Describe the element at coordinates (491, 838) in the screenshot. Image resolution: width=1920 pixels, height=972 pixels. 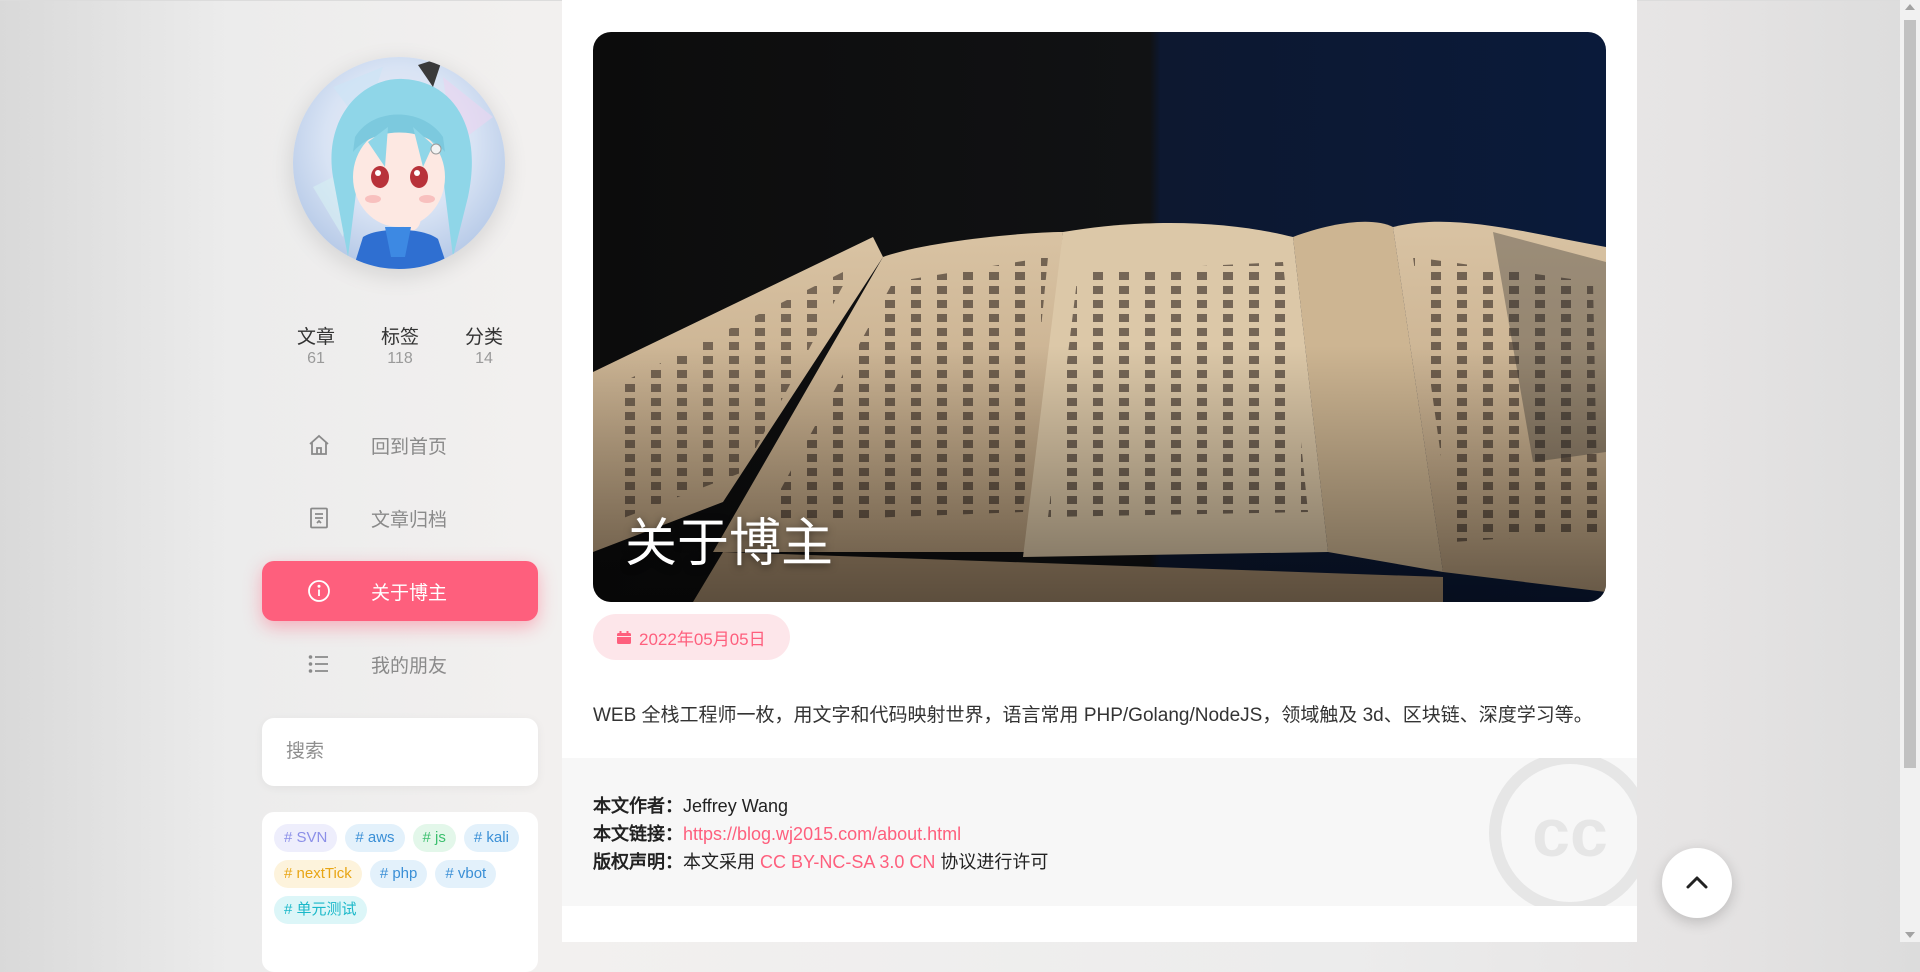
I see `tag-item: # kali` at that location.